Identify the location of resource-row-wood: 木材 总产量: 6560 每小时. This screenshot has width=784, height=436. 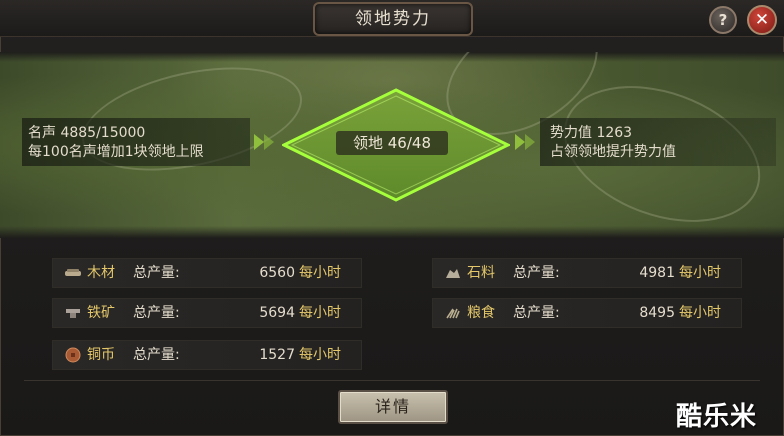
(207, 273).